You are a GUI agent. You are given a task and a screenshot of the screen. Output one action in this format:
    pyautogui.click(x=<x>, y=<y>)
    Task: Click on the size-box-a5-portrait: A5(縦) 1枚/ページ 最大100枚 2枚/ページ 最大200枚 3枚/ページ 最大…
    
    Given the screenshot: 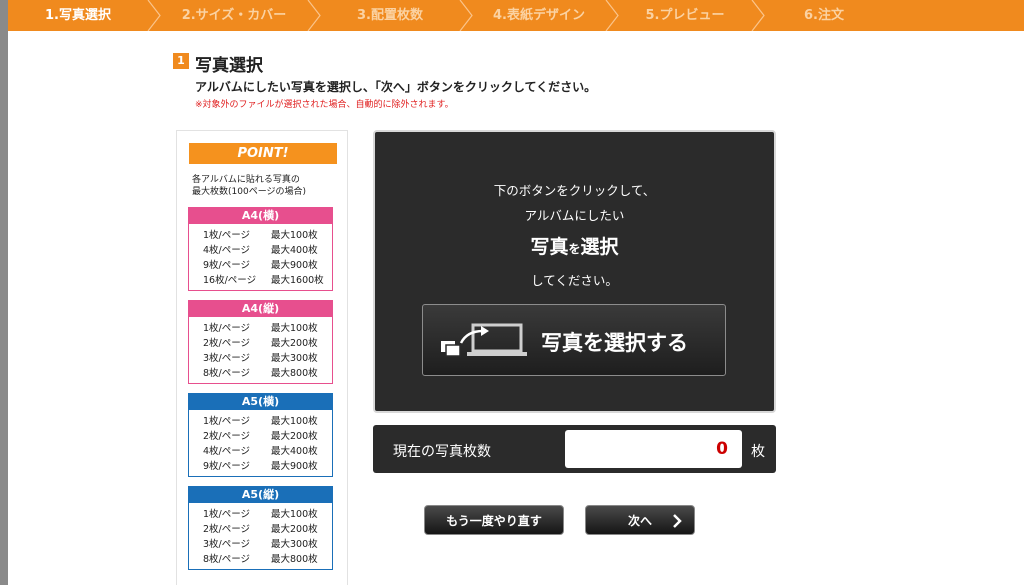 What is the action you would take?
    pyautogui.click(x=260, y=528)
    